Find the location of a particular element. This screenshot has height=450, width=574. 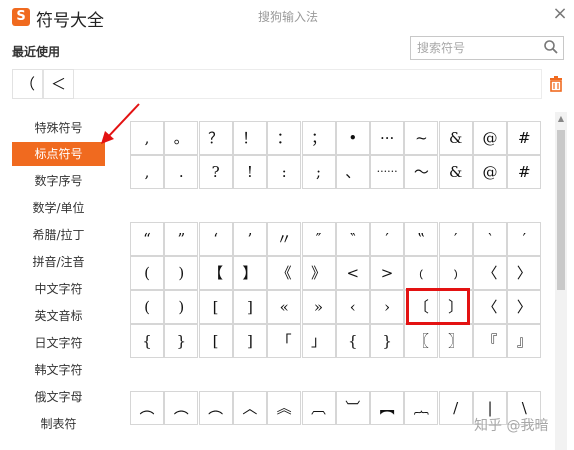

symbol-cell: ” is located at coordinates (181, 239).